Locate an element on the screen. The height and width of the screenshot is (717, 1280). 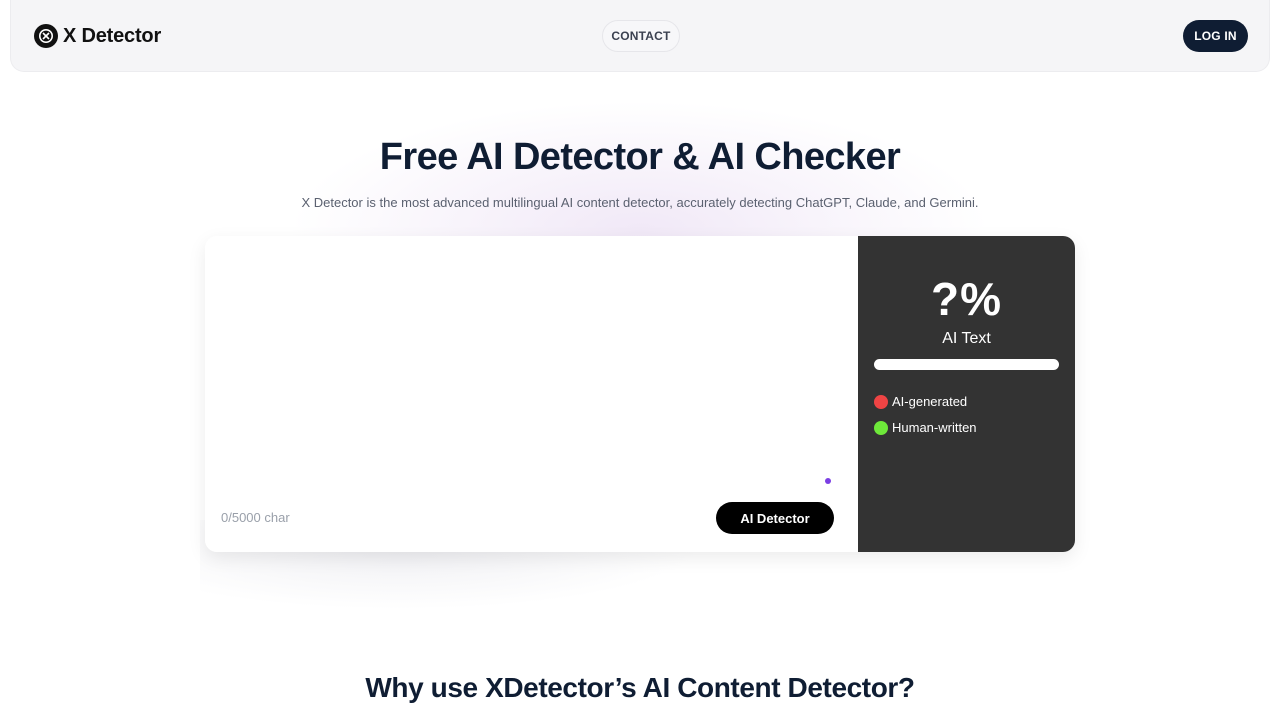
legend-ai-generated: AI-generated is located at coordinates (920, 401).